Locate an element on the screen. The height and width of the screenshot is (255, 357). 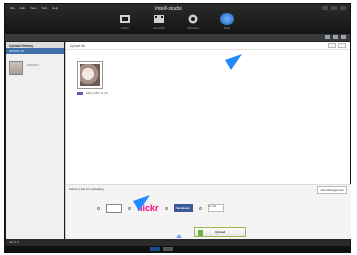
zoom-icon is located at coordinates (332, 45).